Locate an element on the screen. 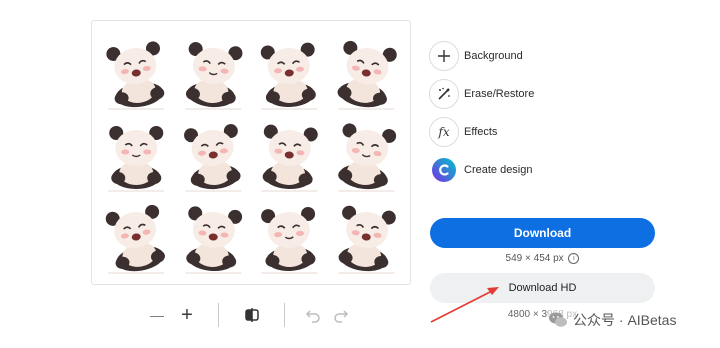 The image size is (720, 348). tool-background: Background is located at coordinates (549, 56).